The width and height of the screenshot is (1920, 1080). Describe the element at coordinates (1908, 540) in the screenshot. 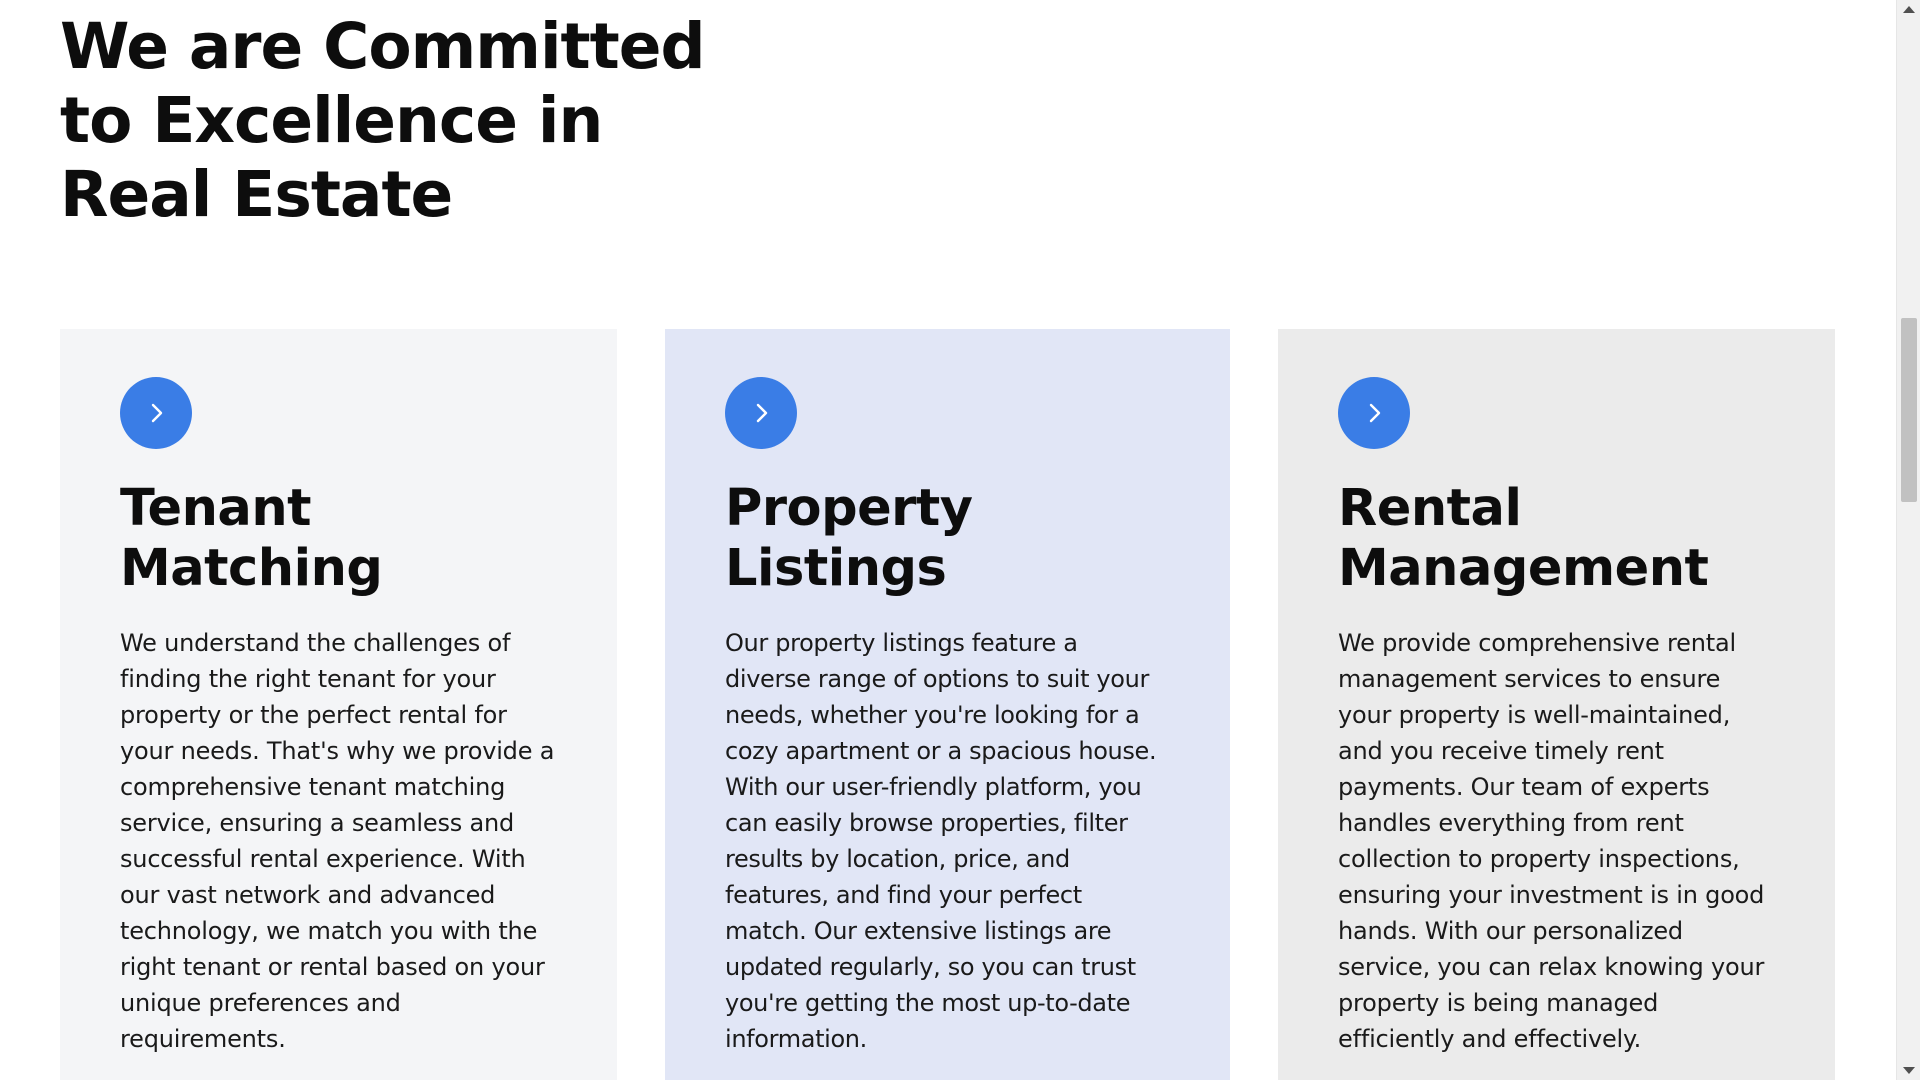

I see `vertical-scrollbar` at that location.